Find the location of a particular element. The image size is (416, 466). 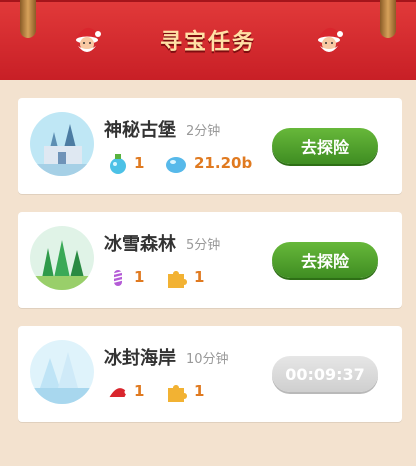

task-duration: 5分钟 is located at coordinates (203, 245).